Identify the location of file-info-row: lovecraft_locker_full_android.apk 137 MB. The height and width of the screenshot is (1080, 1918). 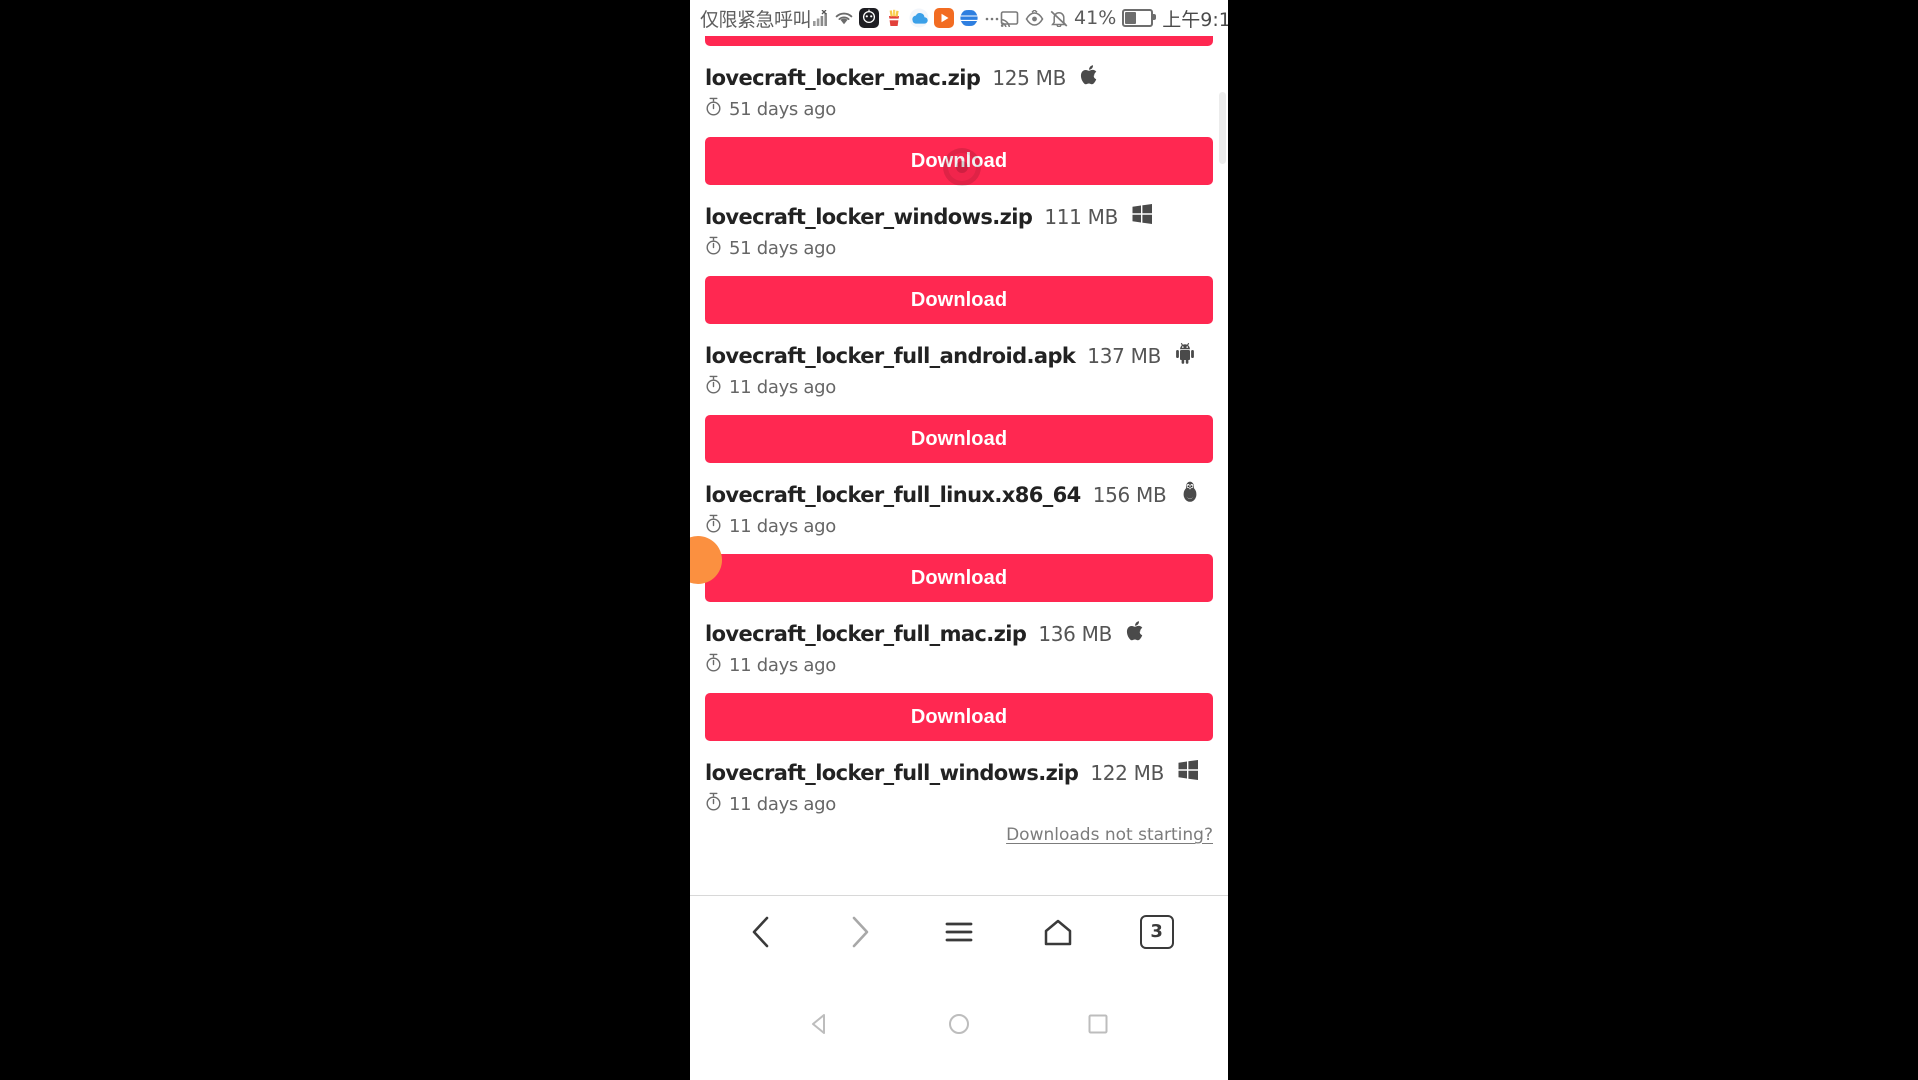
(959, 353).